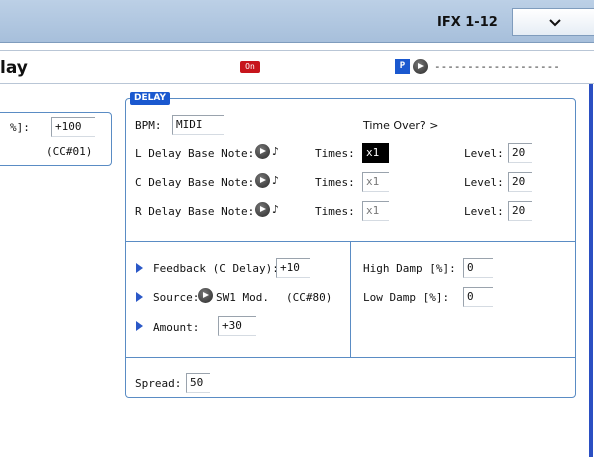 Image resolution: width=594 pixels, height=457 pixels. I want to click on source-select-button, so click(205, 295).